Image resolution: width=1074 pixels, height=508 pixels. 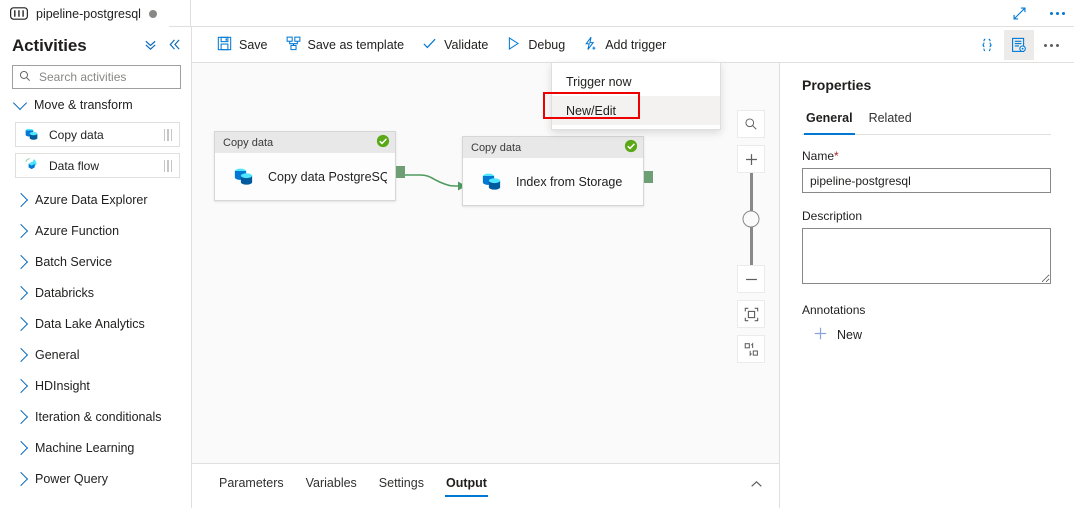 I want to click on save-as-template-label: Save as template, so click(x=356, y=44).